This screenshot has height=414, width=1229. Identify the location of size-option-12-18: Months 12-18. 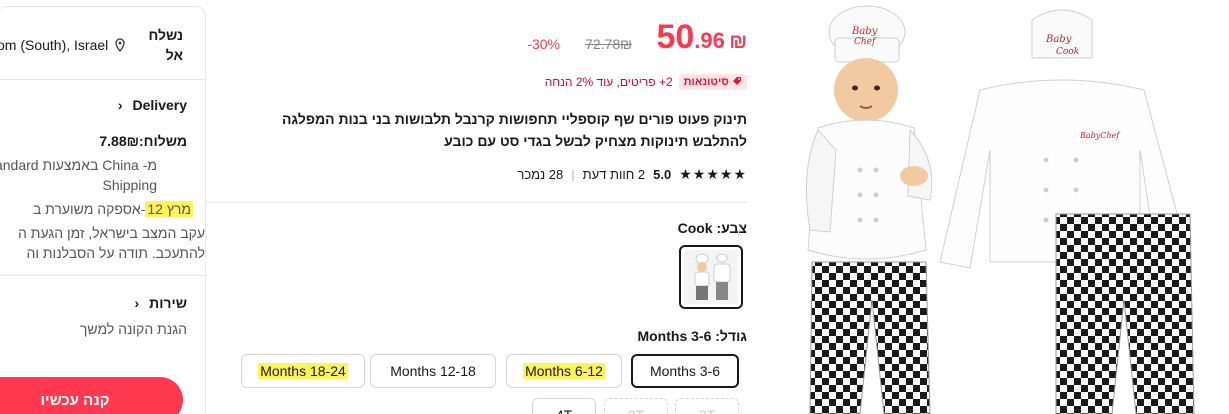
(433, 371).